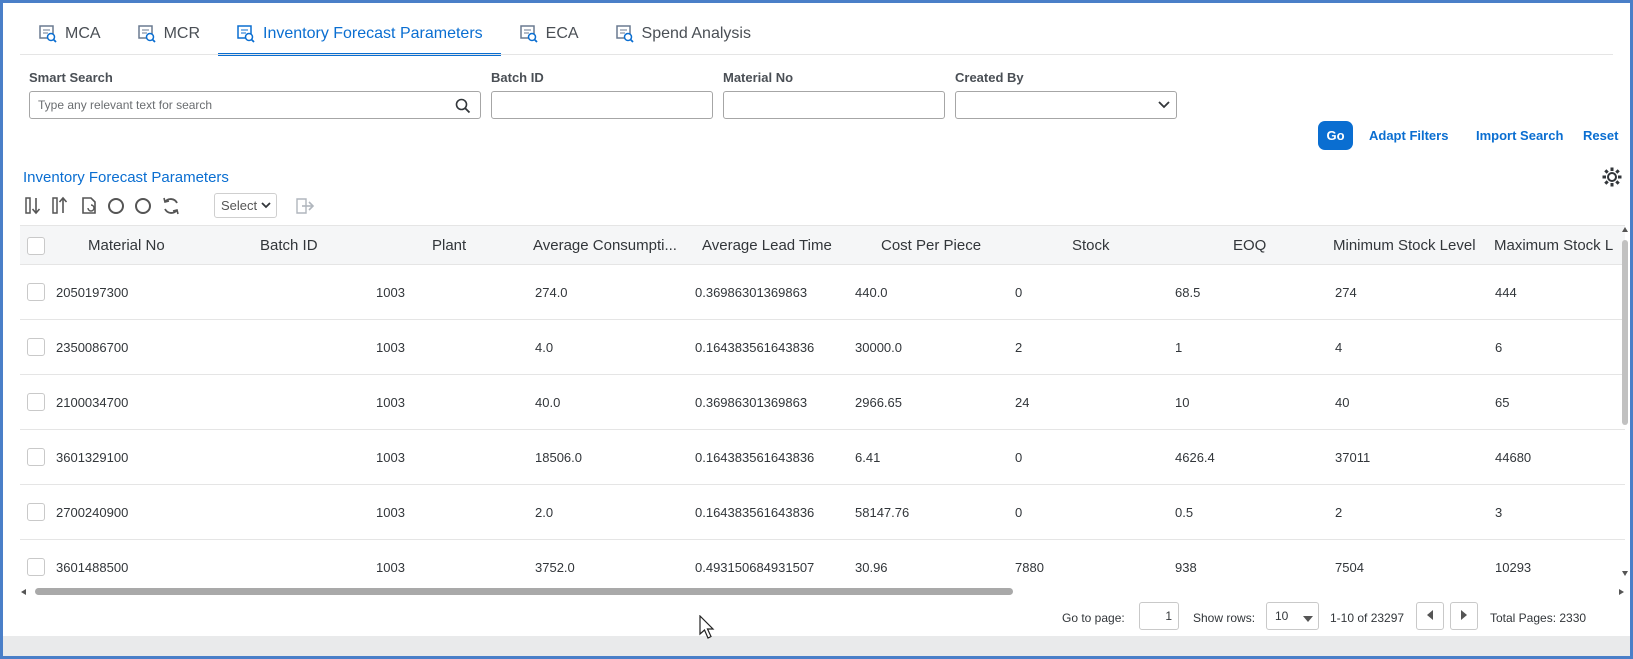 Image resolution: width=1633 pixels, height=659 pixels. I want to click on cell-material-no: 2700240900, so click(92, 512).